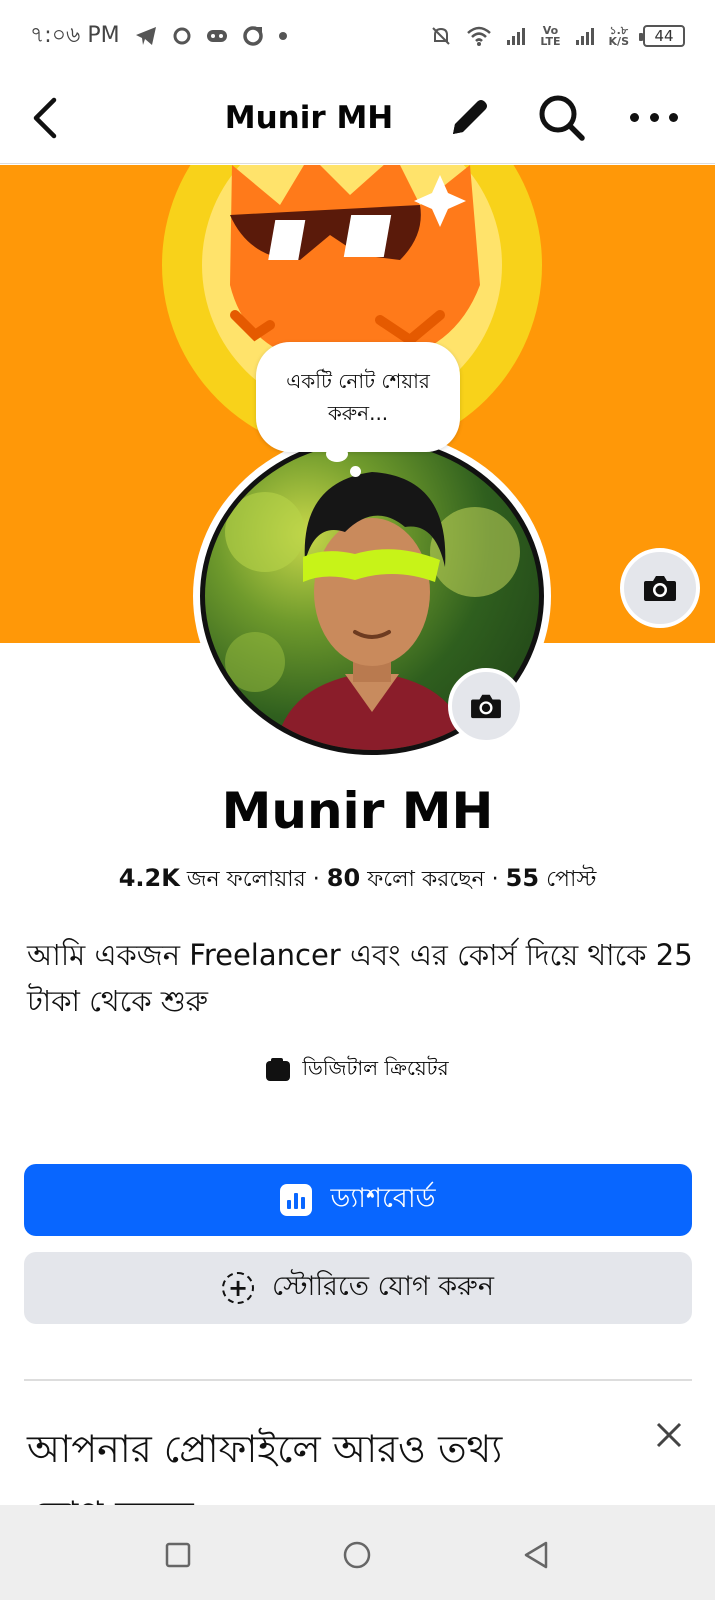 This screenshot has height=1600, width=715. Describe the element at coordinates (522, 878) in the screenshot. I see `posts-count: 55` at that location.